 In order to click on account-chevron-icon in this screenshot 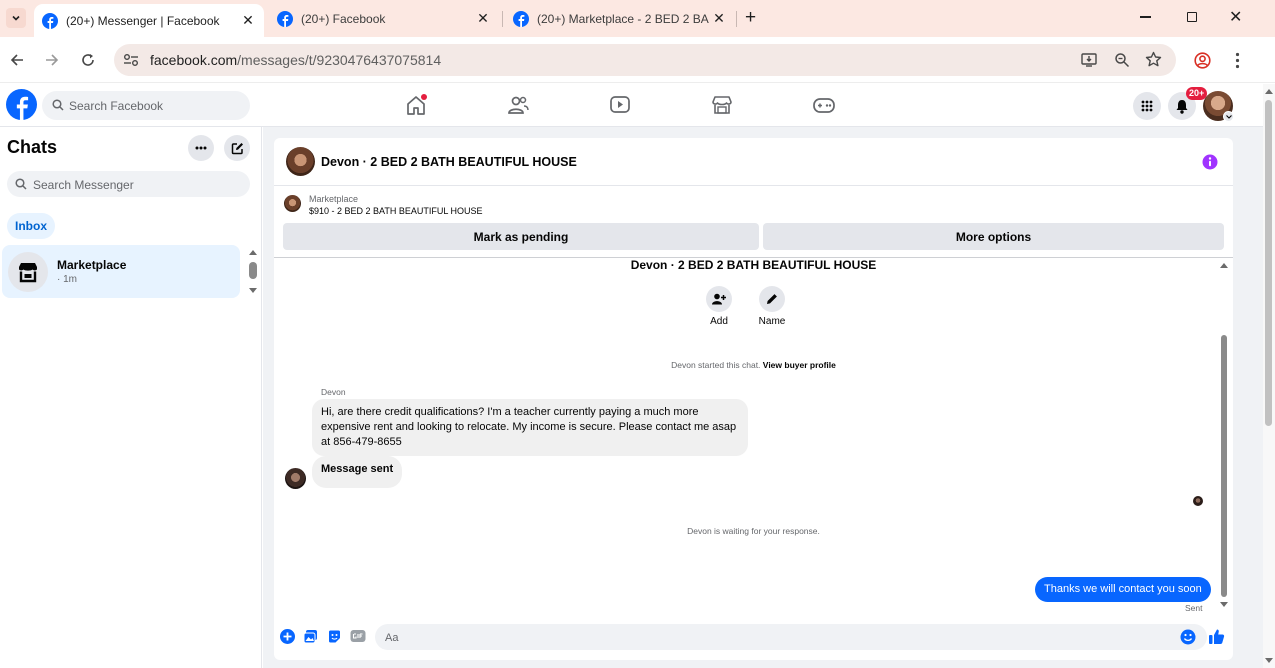, I will do `click(1228, 116)`.